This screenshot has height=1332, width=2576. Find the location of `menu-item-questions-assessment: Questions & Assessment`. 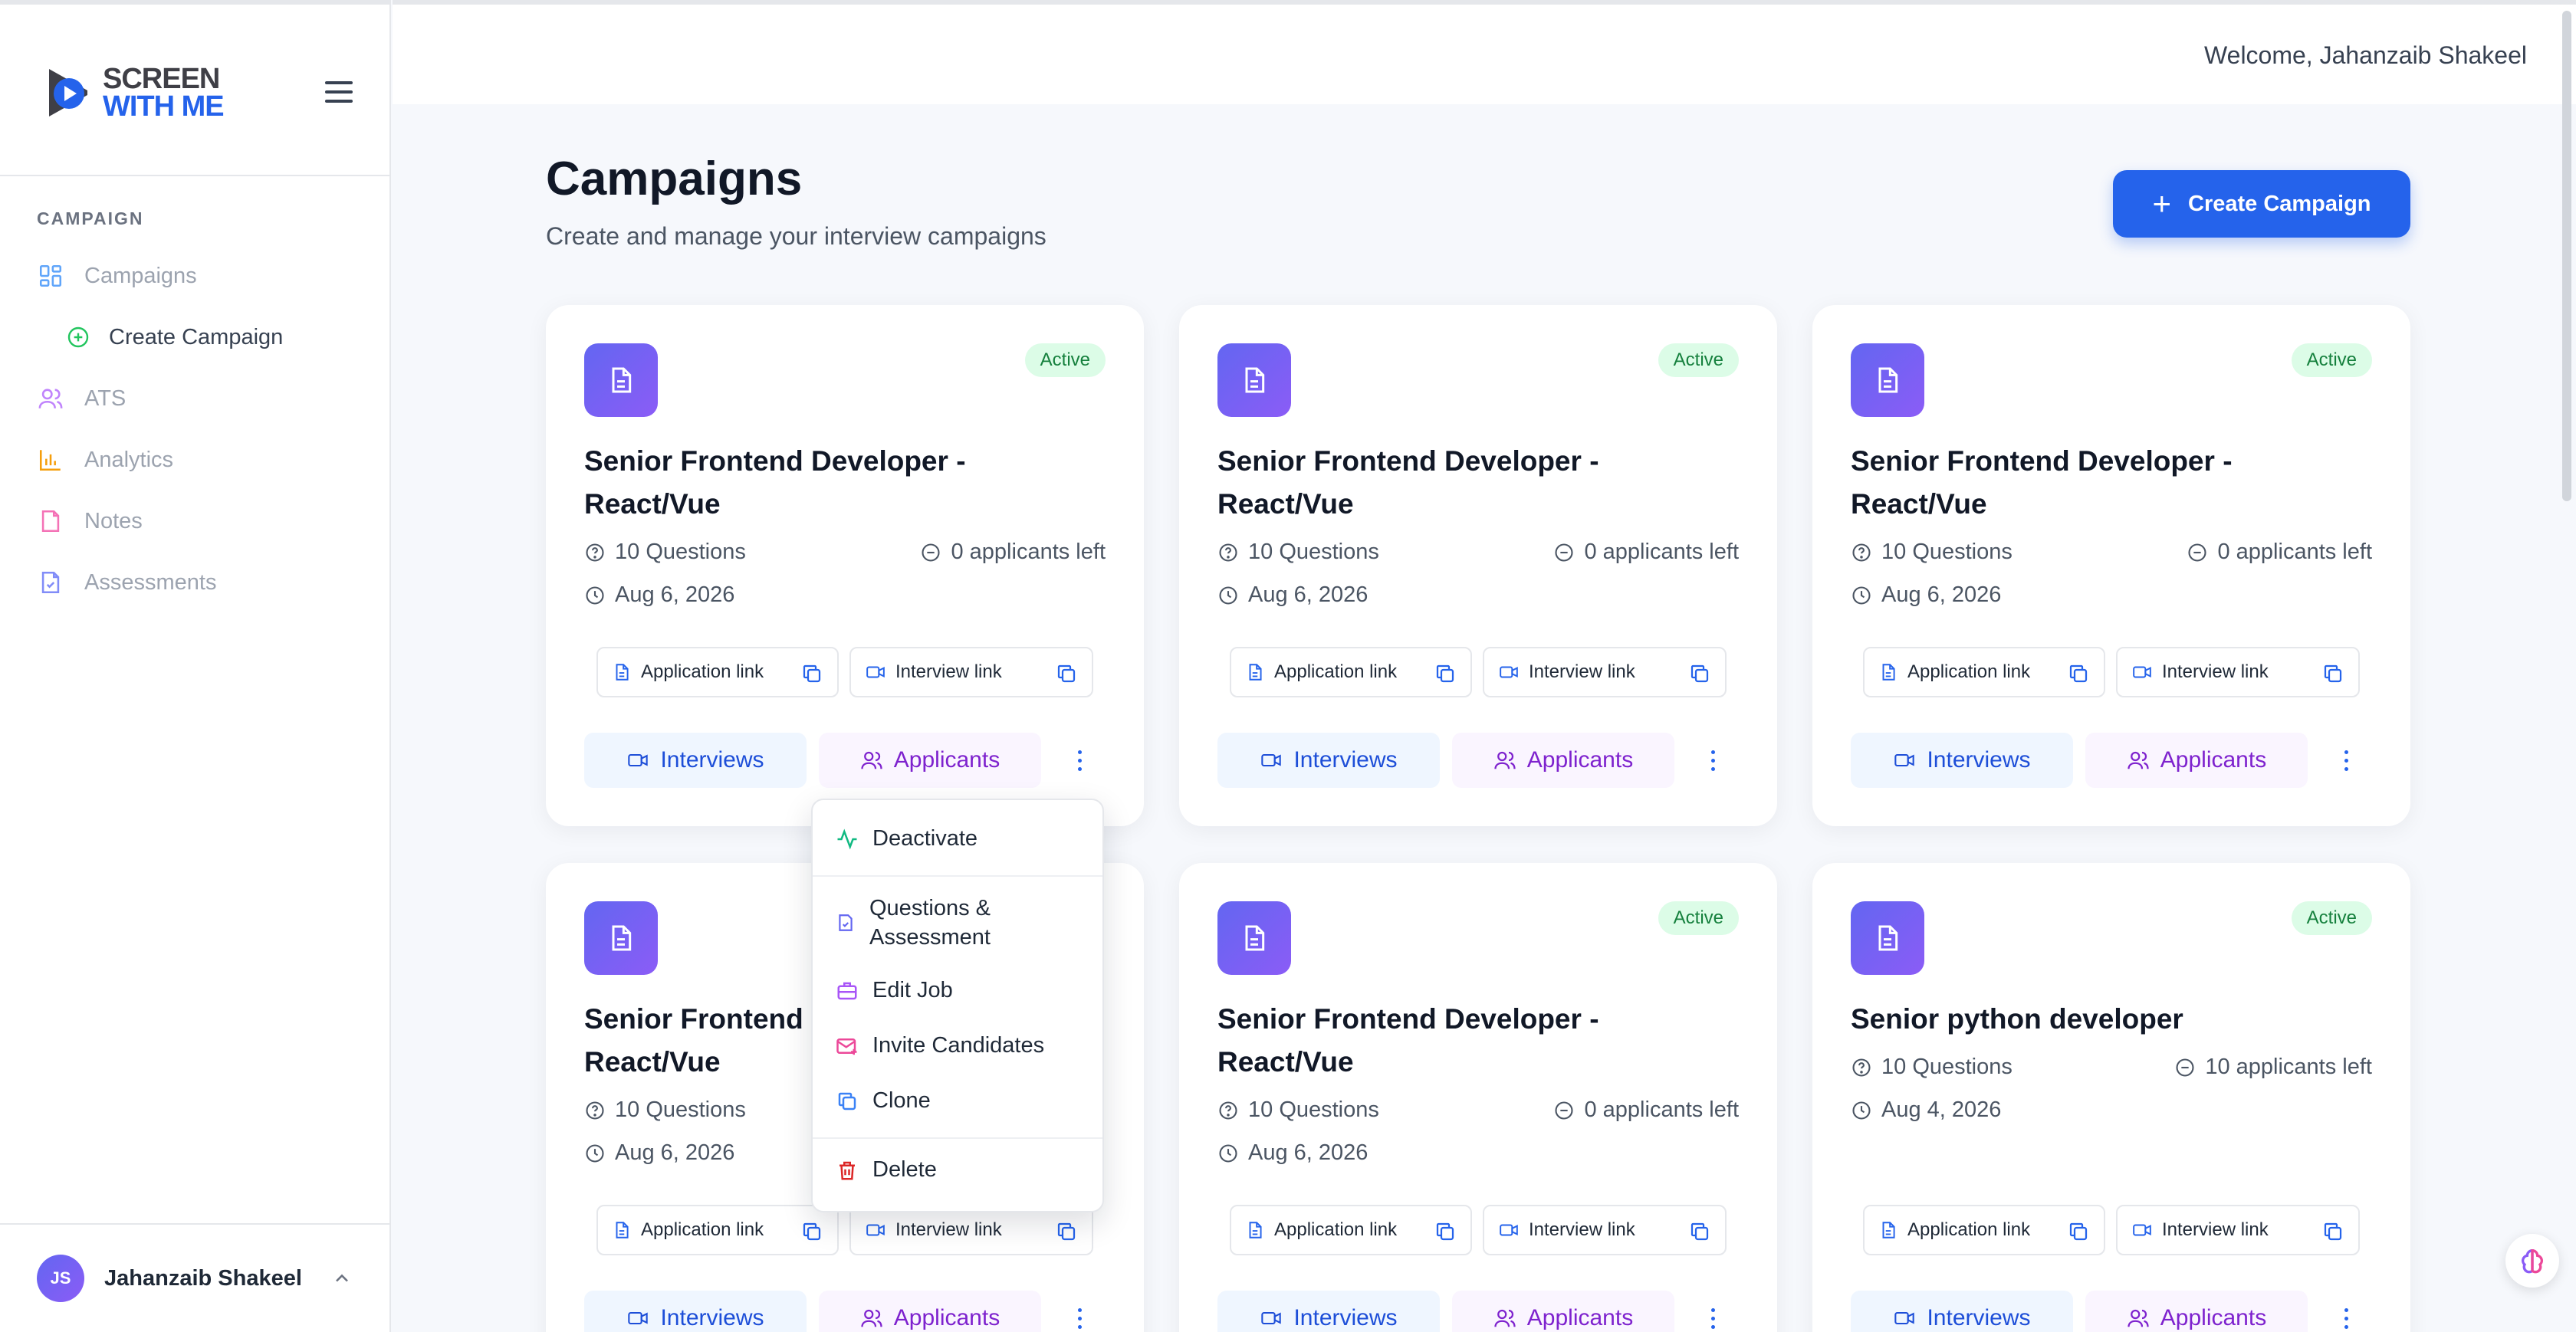

menu-item-questions-assessment: Questions & Assessment is located at coordinates (913, 923).